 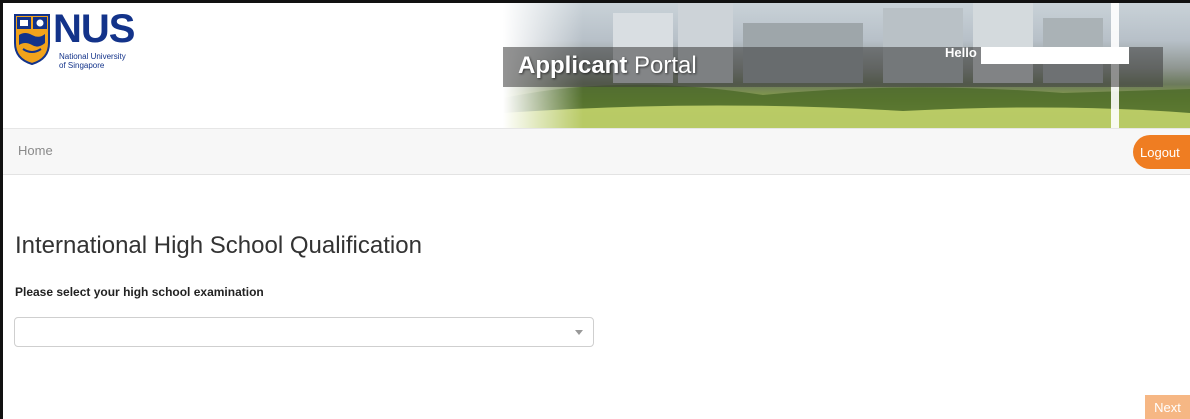 I want to click on logout-button: Logout, so click(x=1161, y=152).